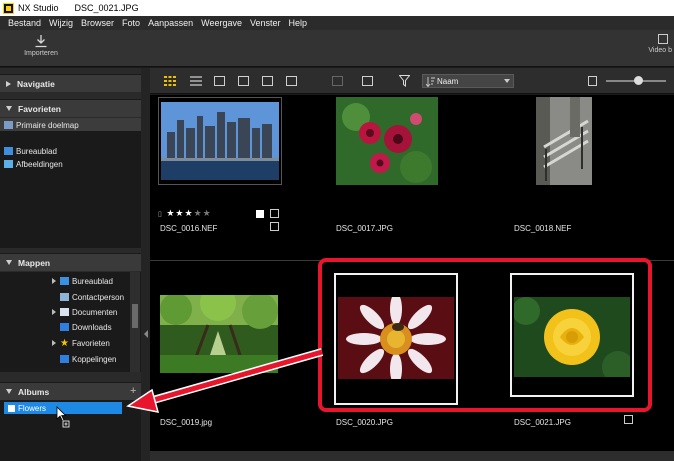  I want to click on thumbnail-dsc0018, so click(564, 141).